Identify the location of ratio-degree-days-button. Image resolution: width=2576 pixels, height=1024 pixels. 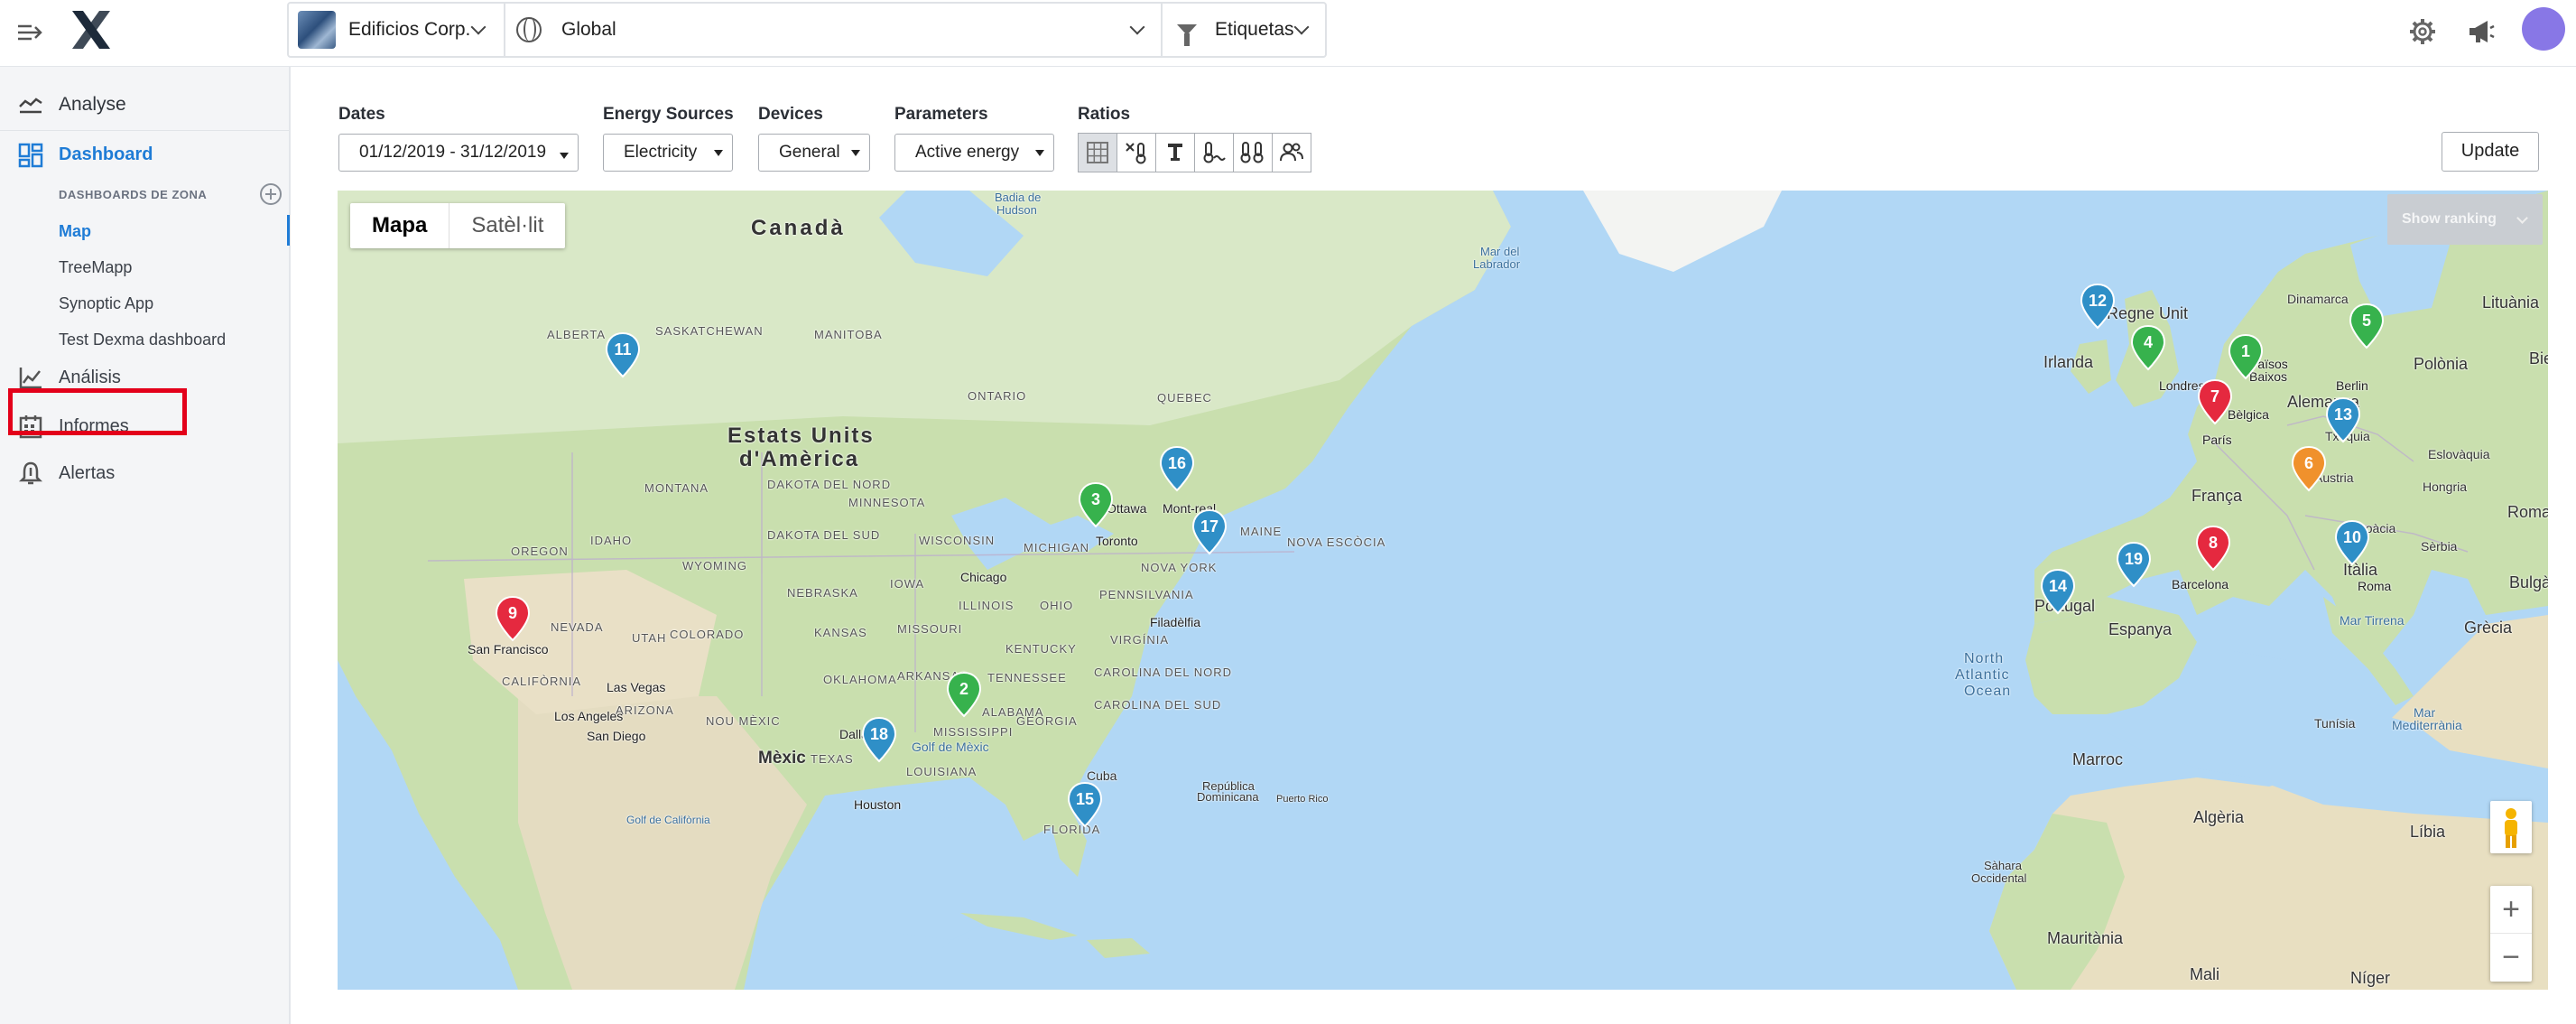
(1136, 152).